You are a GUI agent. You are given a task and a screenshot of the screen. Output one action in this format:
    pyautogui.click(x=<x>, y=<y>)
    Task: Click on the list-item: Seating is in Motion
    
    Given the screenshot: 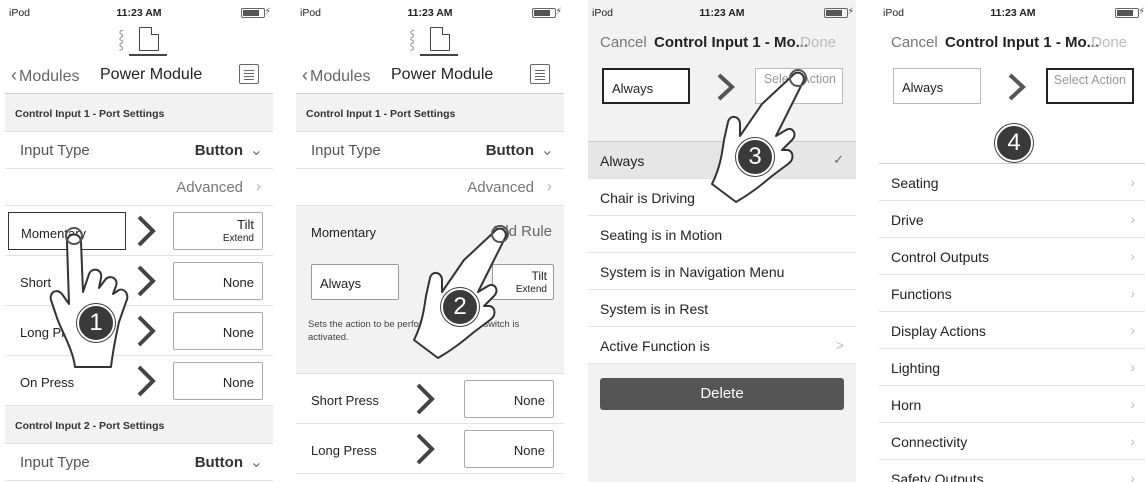 What is the action you would take?
    pyautogui.click(x=722, y=234)
    